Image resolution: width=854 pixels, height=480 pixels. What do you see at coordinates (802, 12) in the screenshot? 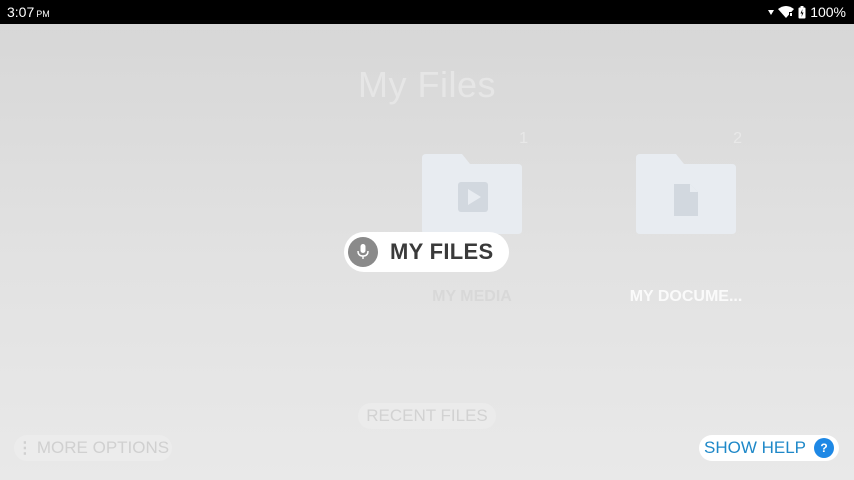
I see `battery-icon` at bounding box center [802, 12].